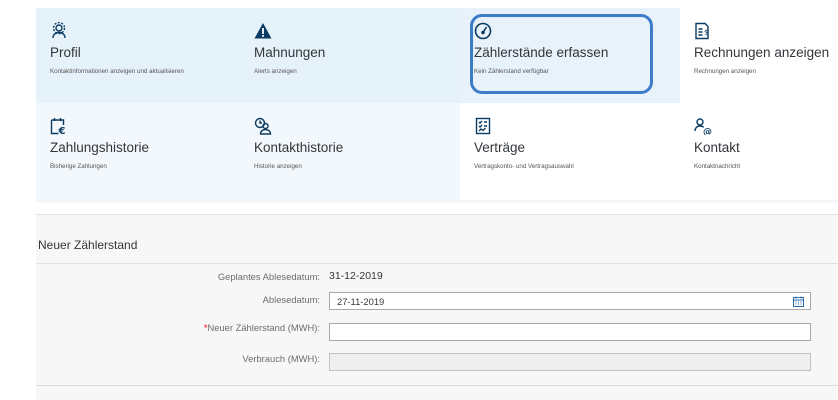 The image size is (838, 400). What do you see at coordinates (524, 166) in the screenshot?
I see `tile-subtitle: Vertragskonto- und Vertragsauswahl` at bounding box center [524, 166].